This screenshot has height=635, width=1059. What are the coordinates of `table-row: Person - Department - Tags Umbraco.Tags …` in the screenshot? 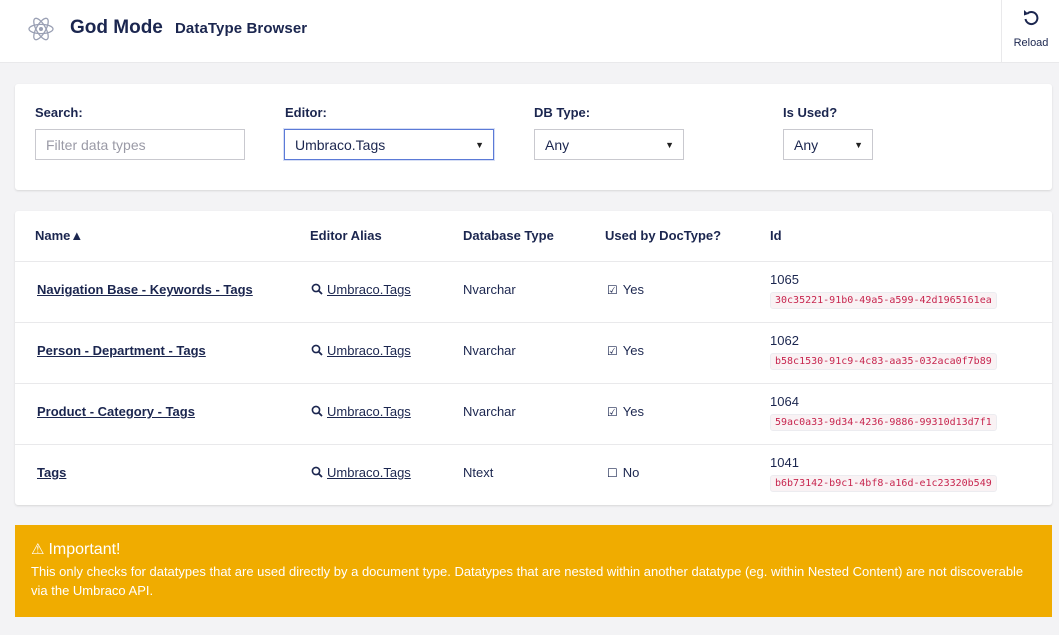 It's located at (533, 352).